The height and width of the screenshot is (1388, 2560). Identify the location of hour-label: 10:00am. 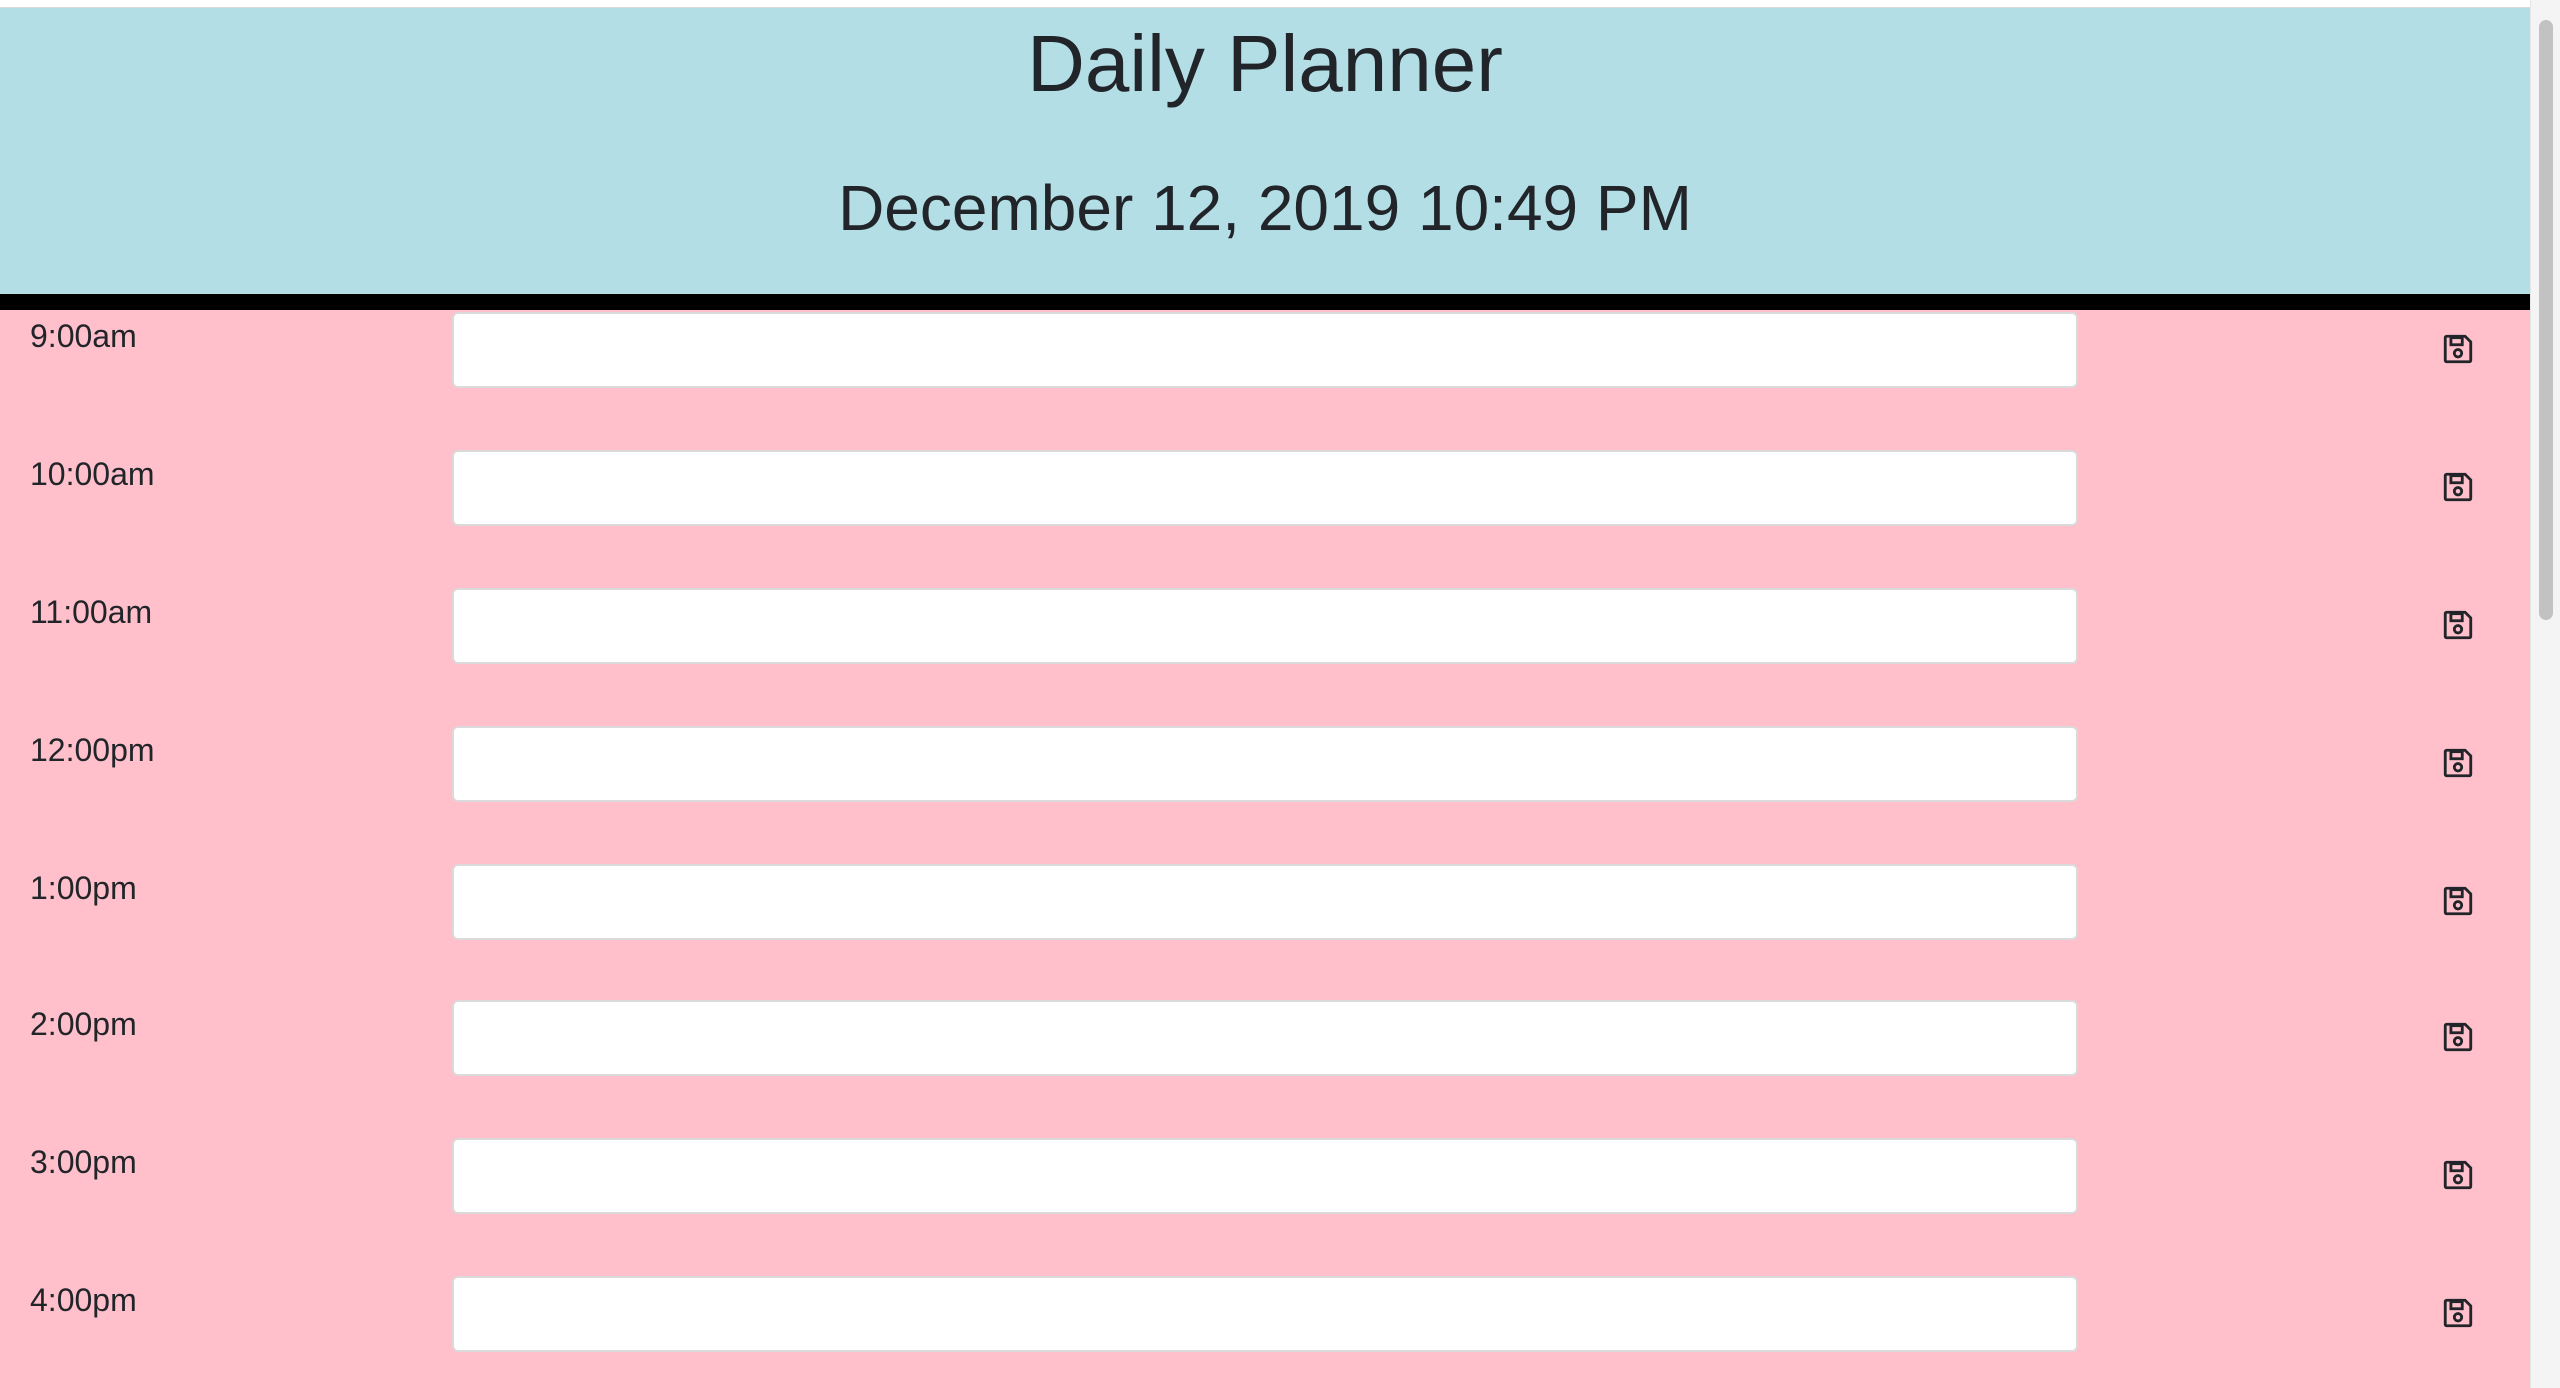
(92, 474).